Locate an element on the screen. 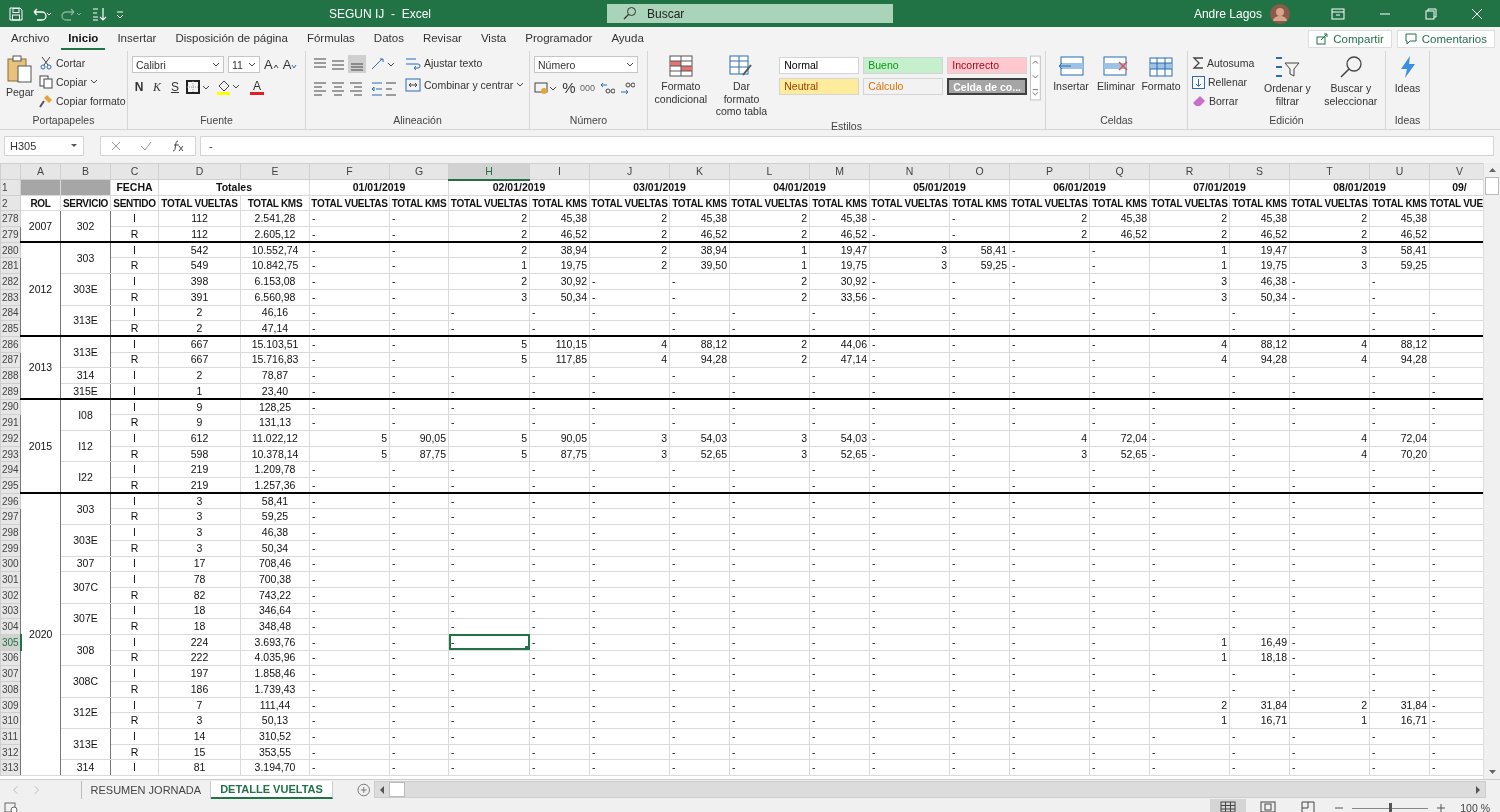 The width and height of the screenshot is (1500, 812). name-box: H305 is located at coordinates (44, 146).